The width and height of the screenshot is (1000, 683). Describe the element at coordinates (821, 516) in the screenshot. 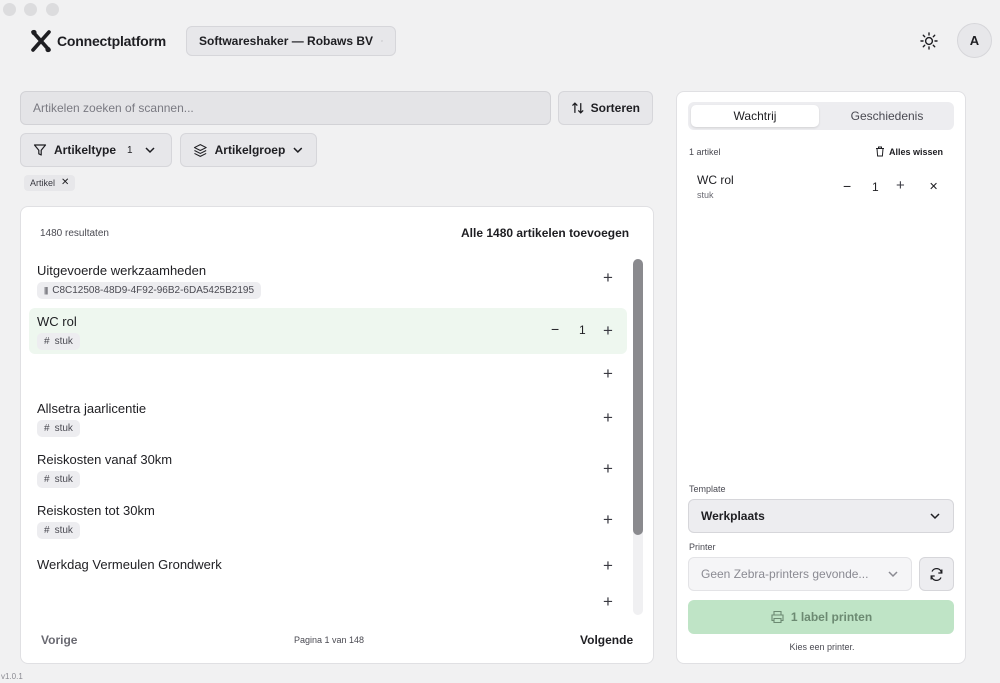

I see `template-select: Werkplaats` at that location.